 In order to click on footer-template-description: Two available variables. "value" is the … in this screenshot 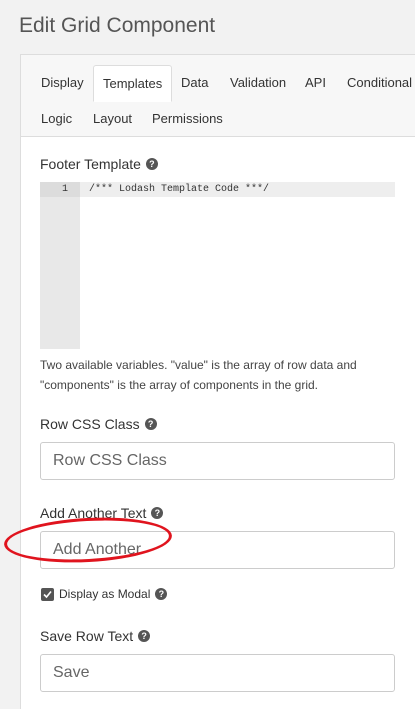, I will do `click(198, 375)`.